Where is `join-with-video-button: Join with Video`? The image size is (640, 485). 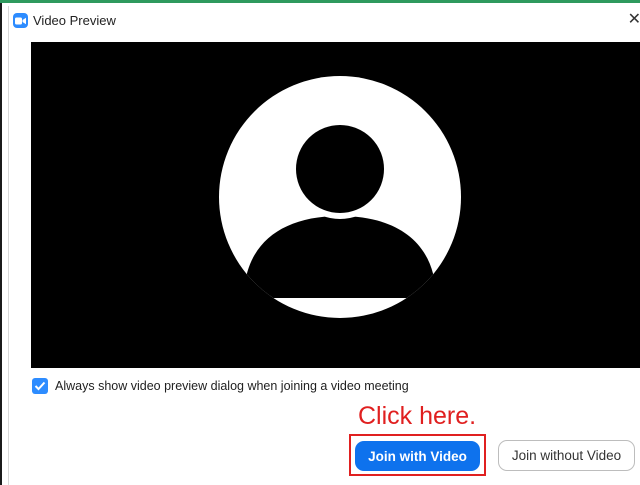 join-with-video-button: Join with Video is located at coordinates (417, 456).